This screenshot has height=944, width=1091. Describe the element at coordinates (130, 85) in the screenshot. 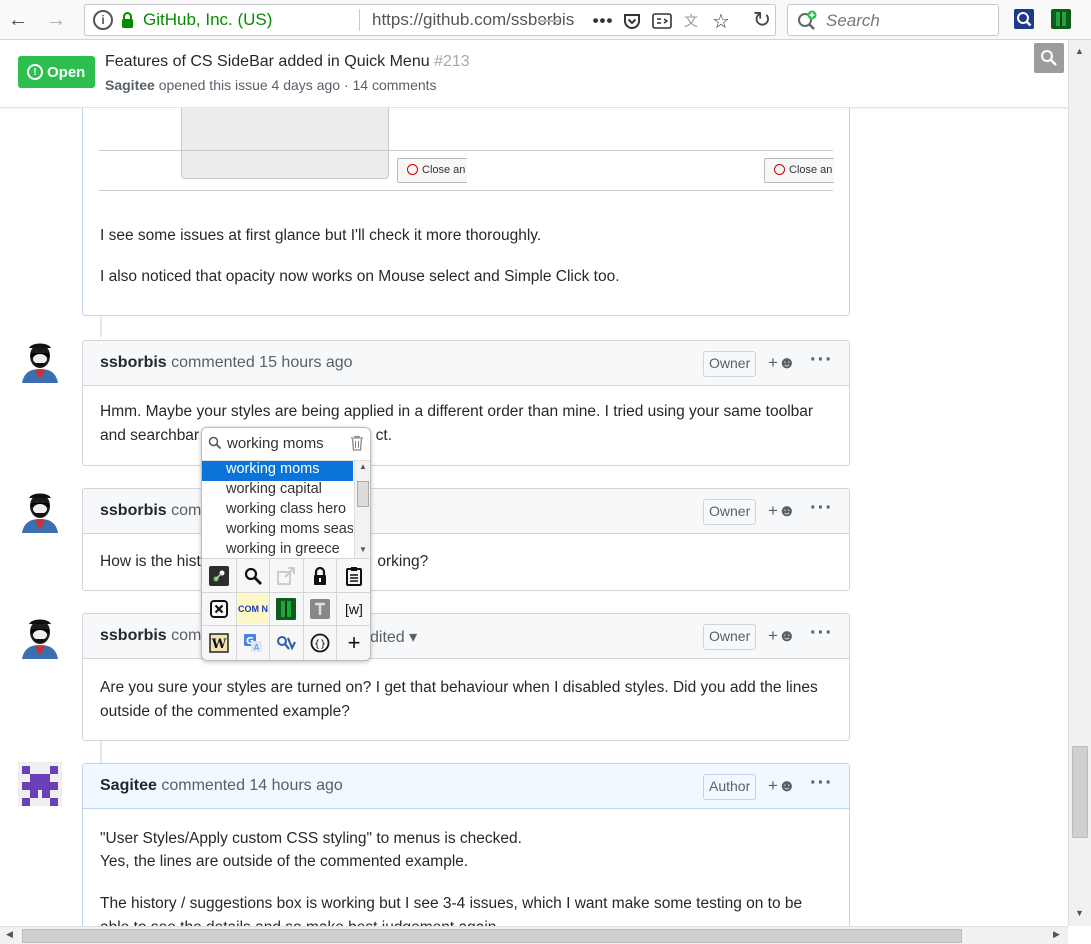

I see `issue-author-link: Sagitee` at that location.